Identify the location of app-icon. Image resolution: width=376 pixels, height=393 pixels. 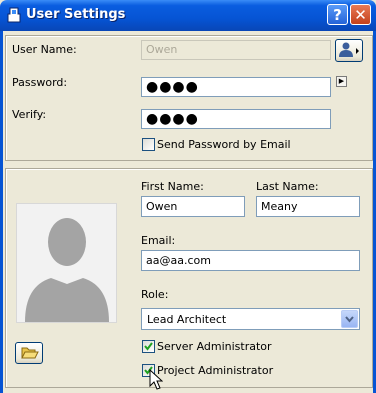
(14, 15).